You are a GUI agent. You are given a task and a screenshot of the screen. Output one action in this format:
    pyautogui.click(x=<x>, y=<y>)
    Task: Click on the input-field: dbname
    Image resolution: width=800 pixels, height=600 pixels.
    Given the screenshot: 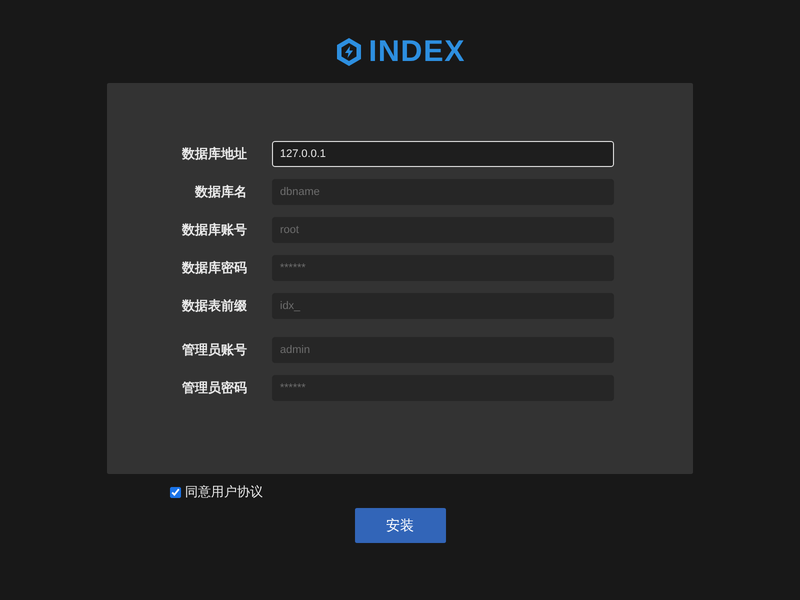 What is the action you would take?
    pyautogui.click(x=443, y=192)
    